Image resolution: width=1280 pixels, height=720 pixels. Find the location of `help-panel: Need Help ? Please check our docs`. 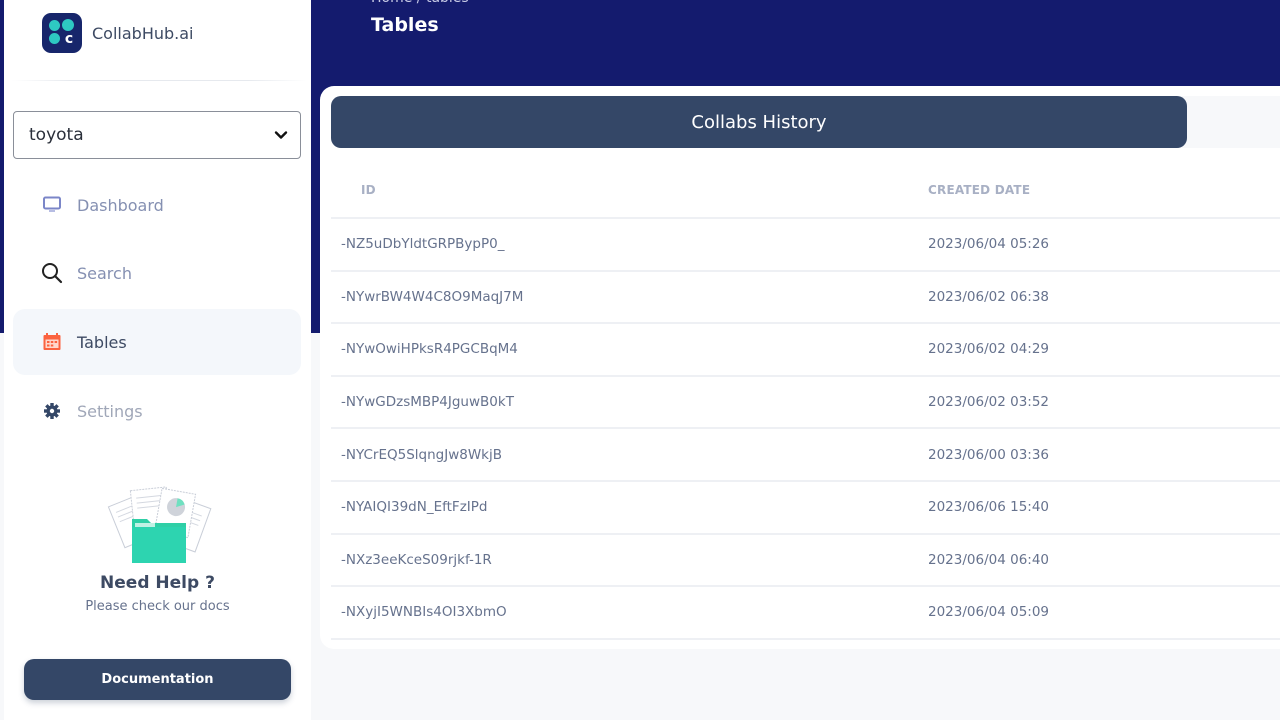

help-panel: Need Help ? Please check our docs is located at coordinates (157, 549).